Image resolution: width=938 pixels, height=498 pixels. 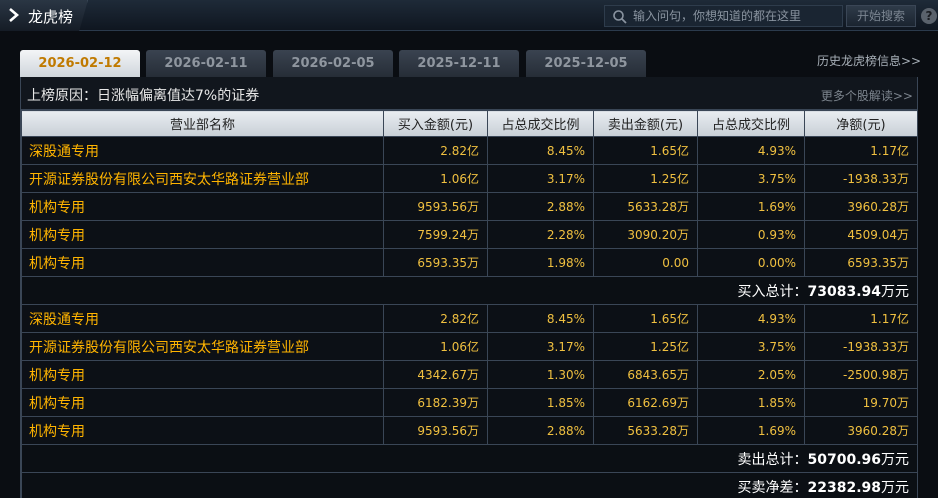 I want to click on help-icon: ?, so click(x=929, y=16).